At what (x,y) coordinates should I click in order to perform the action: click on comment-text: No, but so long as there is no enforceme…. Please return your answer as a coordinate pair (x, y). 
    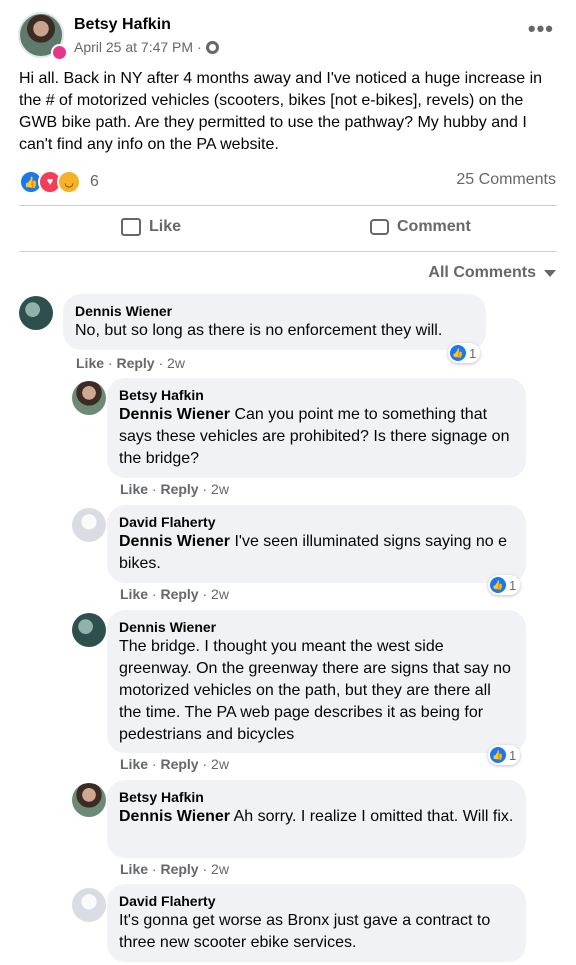
    Looking at the image, I should click on (259, 330).